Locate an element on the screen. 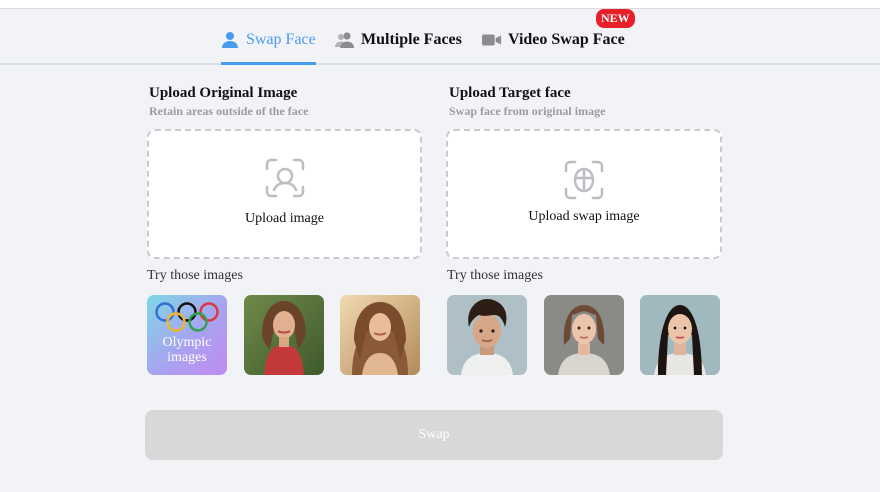 The image size is (880, 492). olympic-rings-icon is located at coordinates (187, 317).